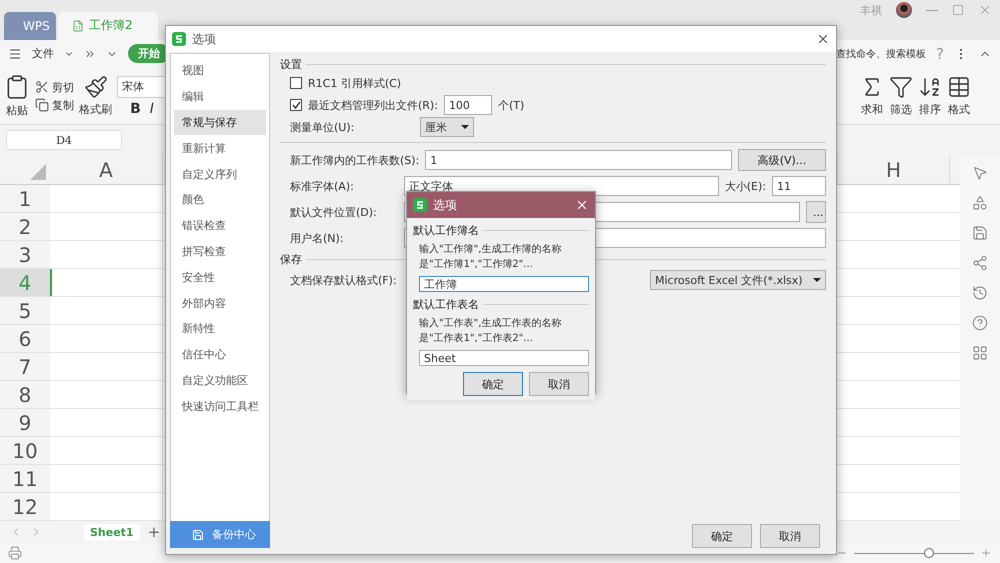 The width and height of the screenshot is (1000, 563). Describe the element at coordinates (817, 280) in the screenshot. I see `caret-icon` at that location.